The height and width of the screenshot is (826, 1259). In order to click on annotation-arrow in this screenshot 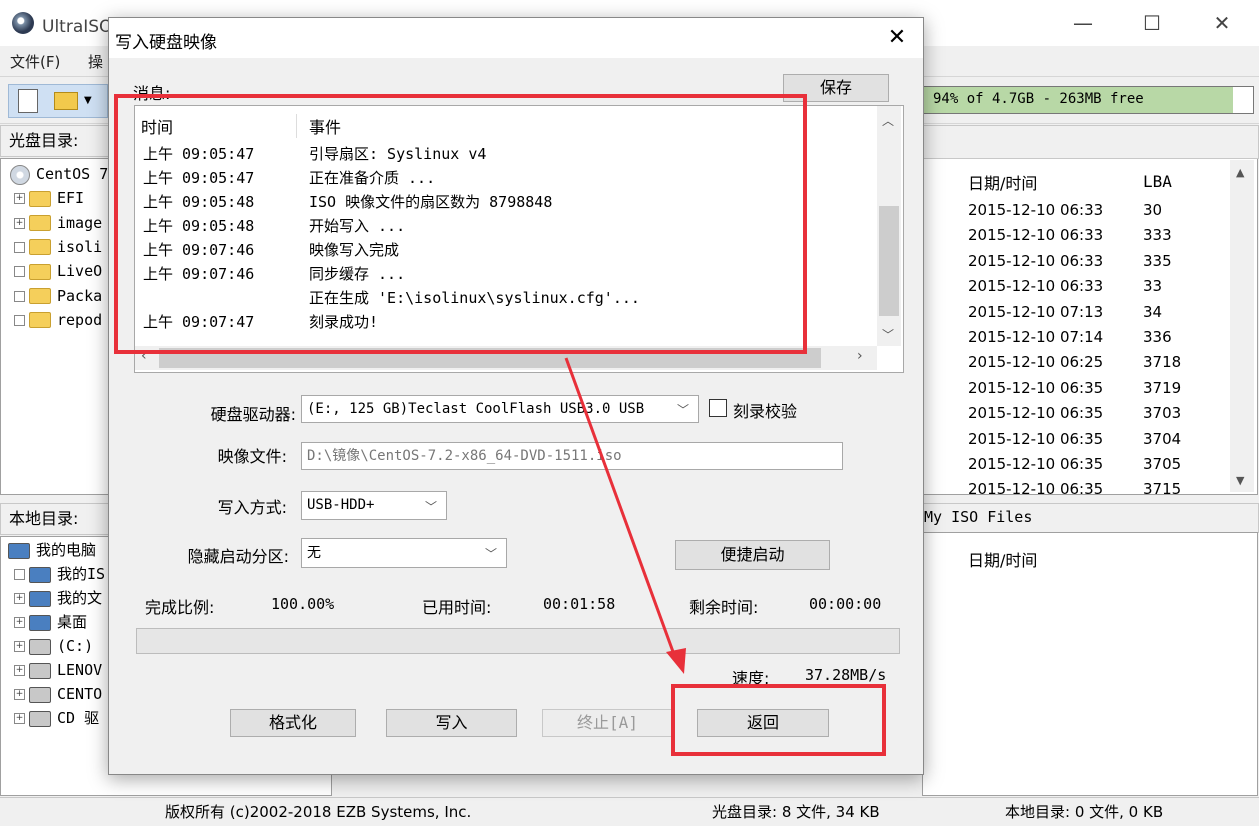, I will do `click(625, 515)`.